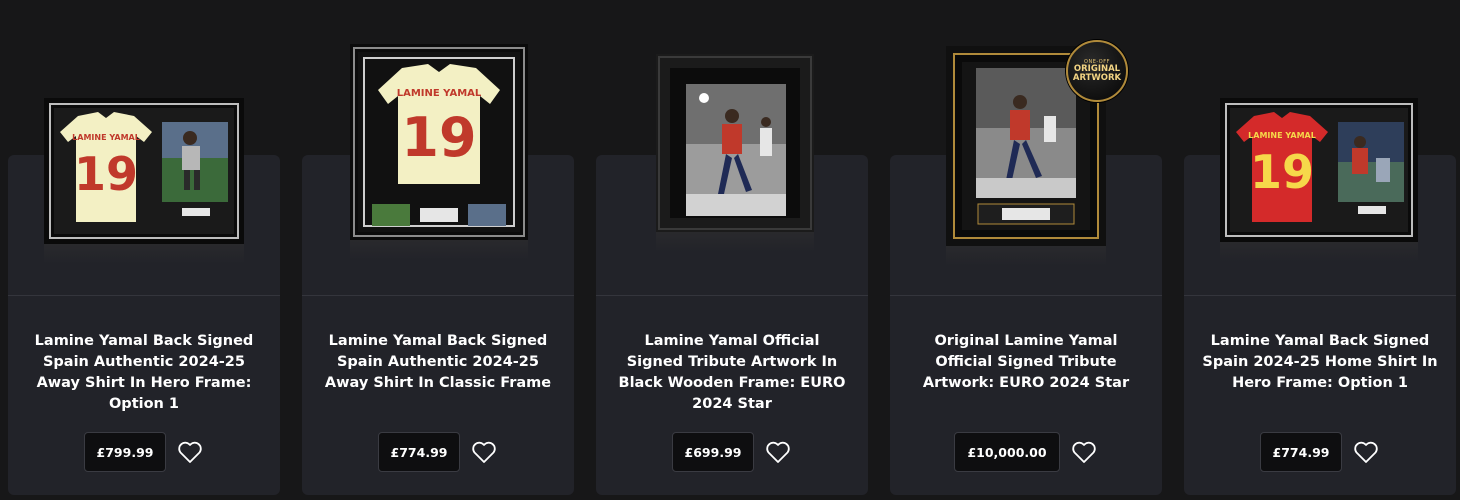  I want to click on price-row: £10,000.00, so click(1026, 452).